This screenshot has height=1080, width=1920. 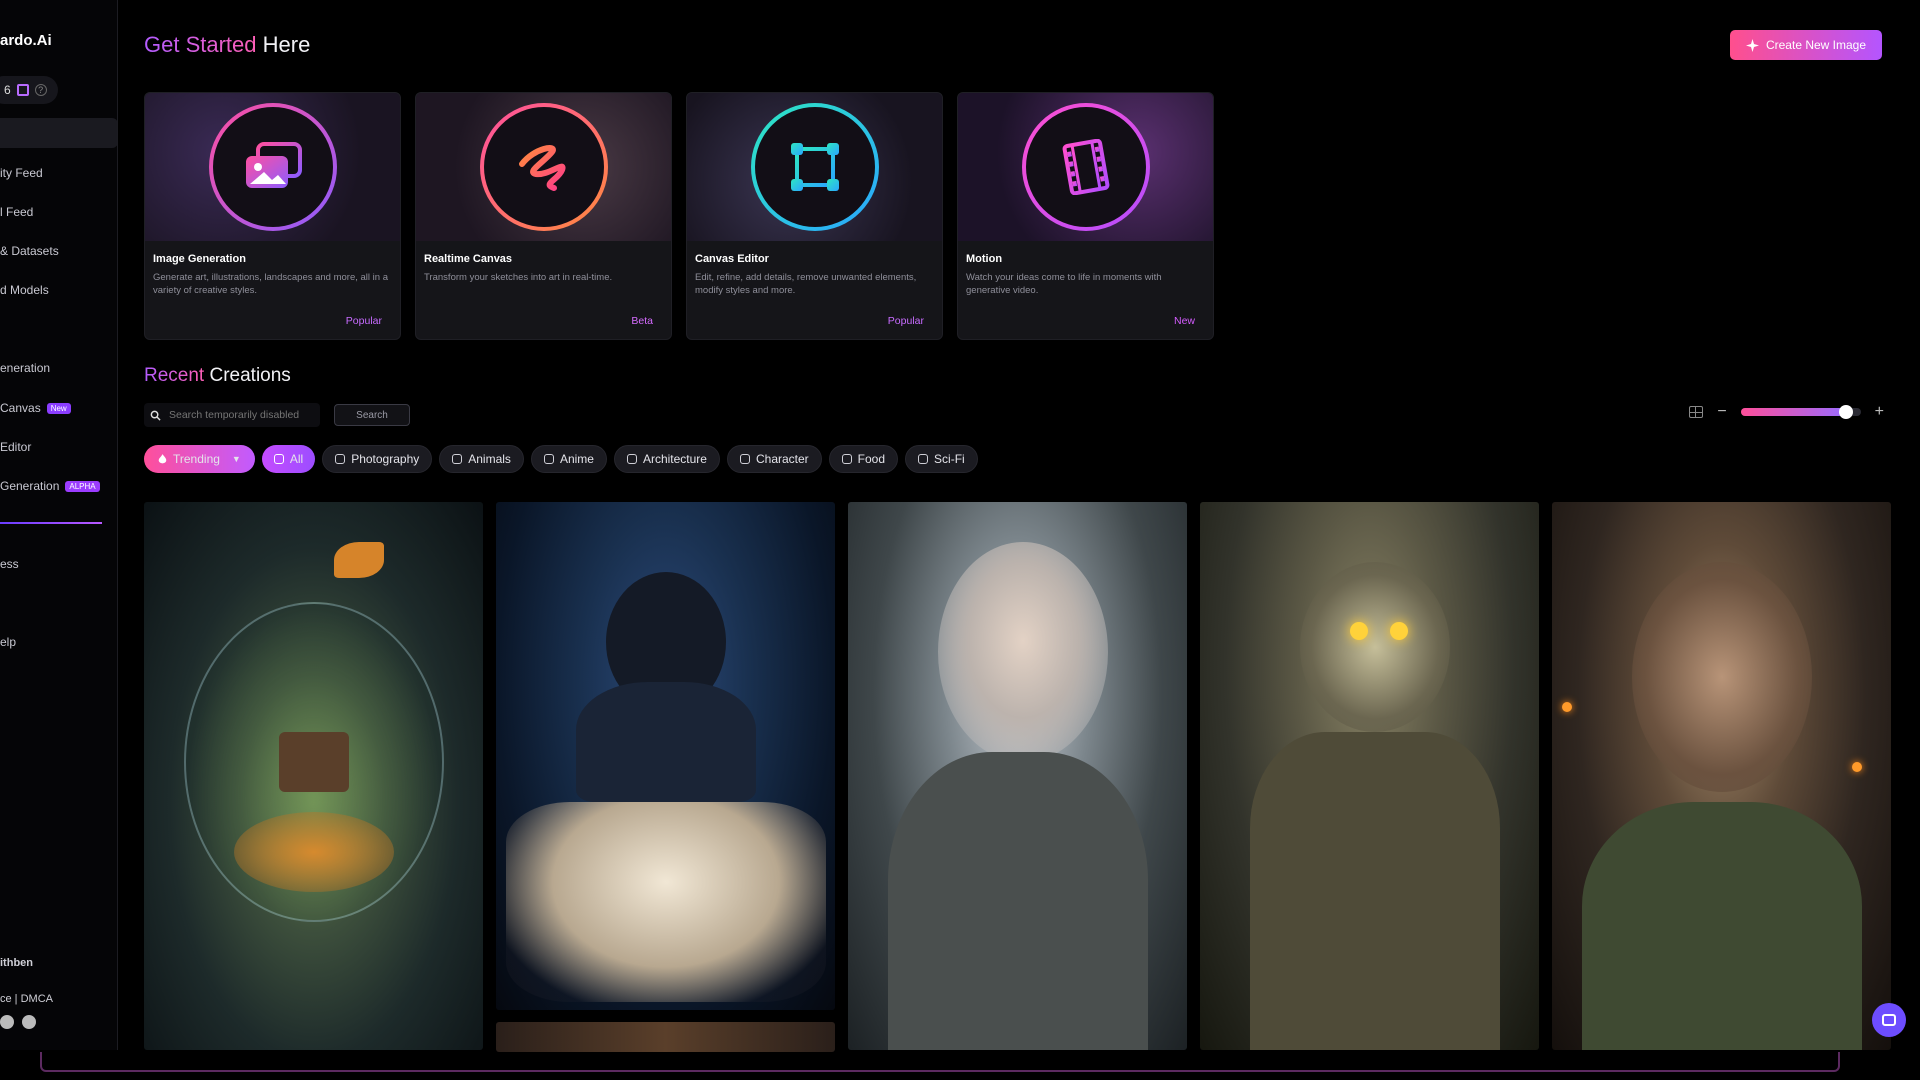 What do you see at coordinates (288, 459) in the screenshot?
I see `filter-all: All` at bounding box center [288, 459].